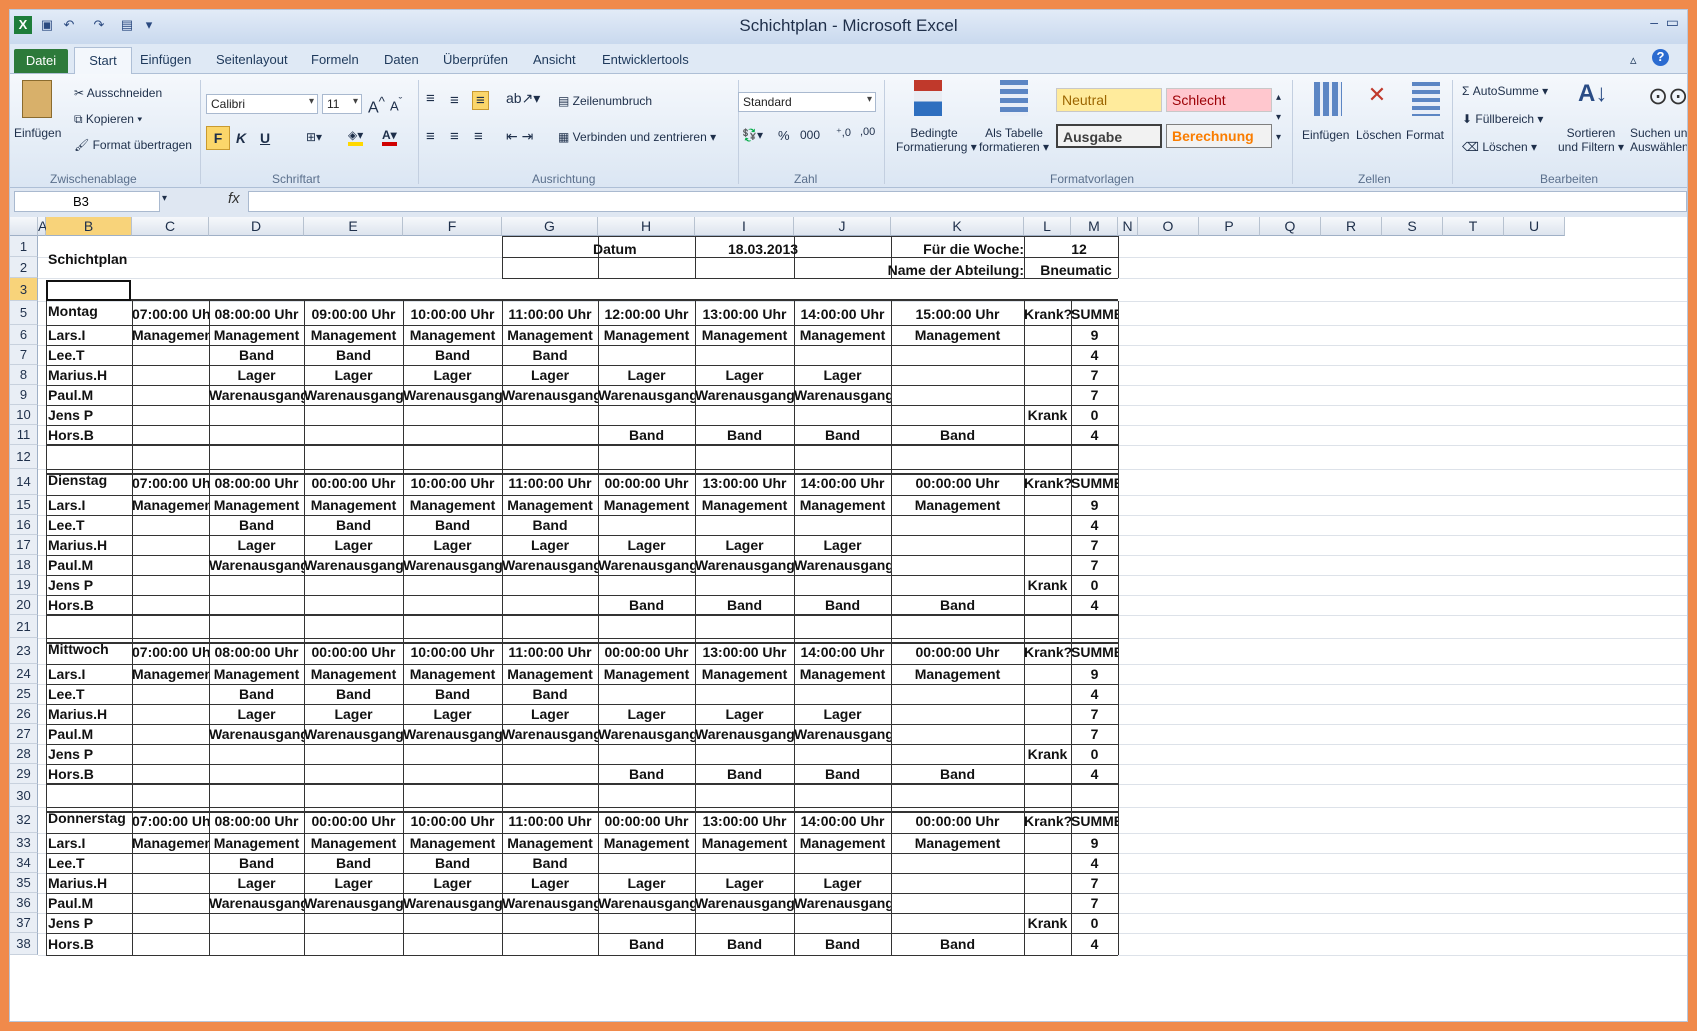  I want to click on sum-cell: 0, so click(1094, 585).